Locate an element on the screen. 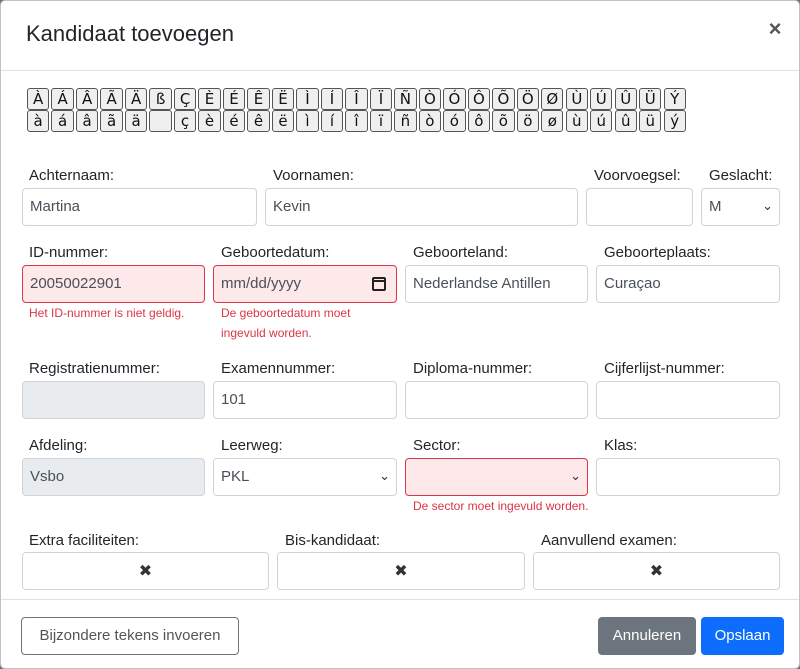 The image size is (800, 669). geslacht-label: Geslacht: is located at coordinates (741, 175).